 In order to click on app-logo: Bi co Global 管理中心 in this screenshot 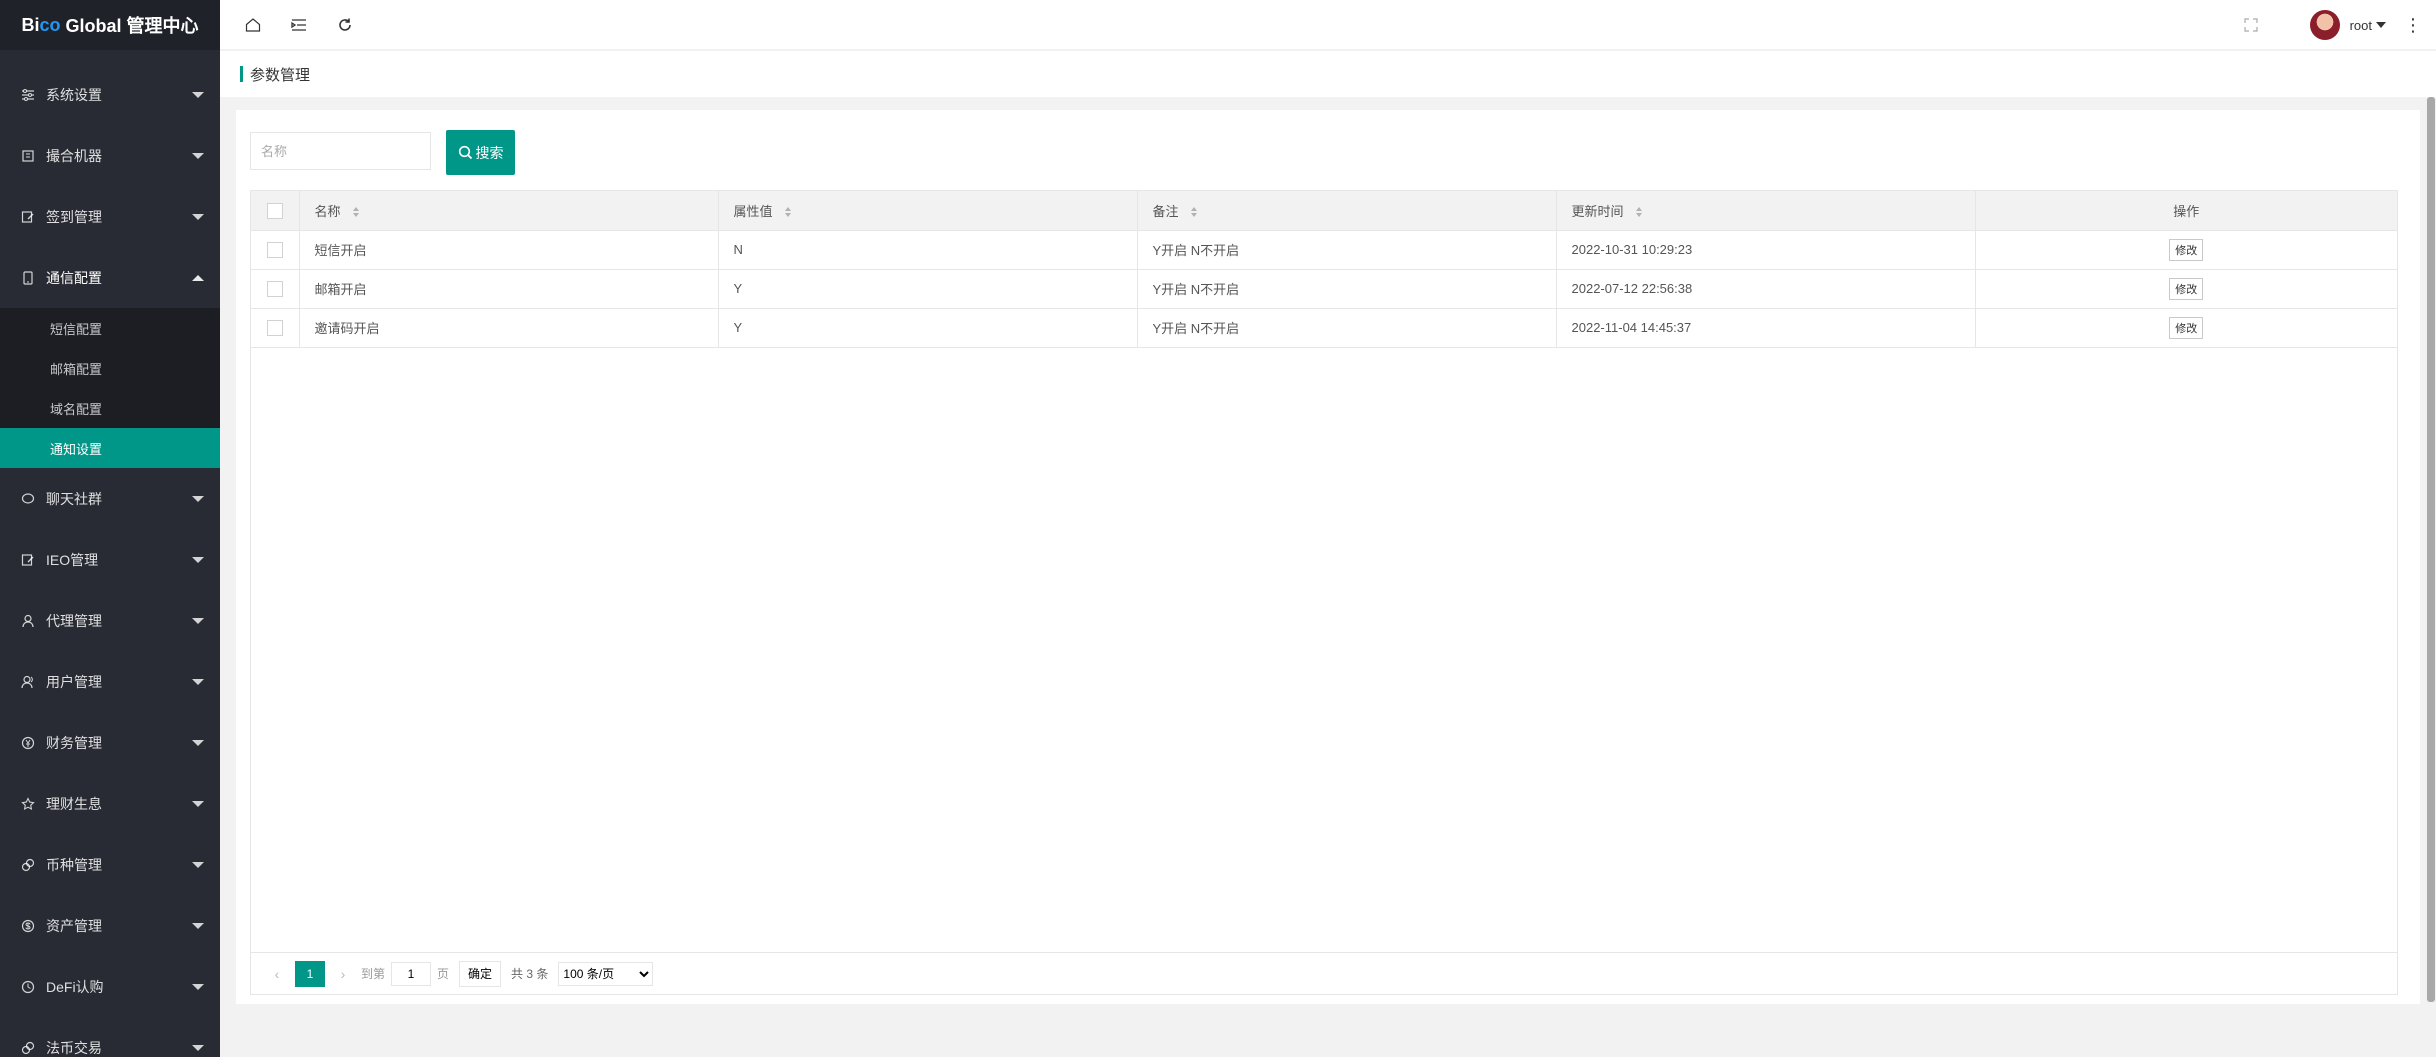, I will do `click(110, 25)`.